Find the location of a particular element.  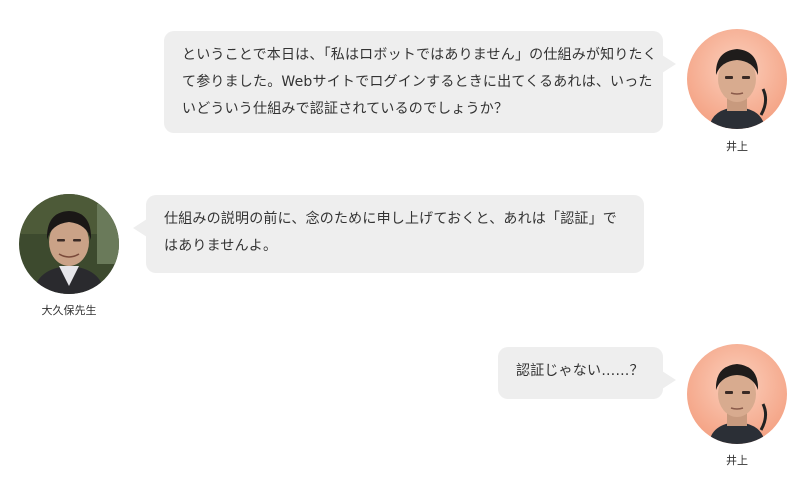

message-2-line-1: 仕組みの説明の前に、念のために申し上げておくと、あれは「認証」で is located at coordinates (390, 219).